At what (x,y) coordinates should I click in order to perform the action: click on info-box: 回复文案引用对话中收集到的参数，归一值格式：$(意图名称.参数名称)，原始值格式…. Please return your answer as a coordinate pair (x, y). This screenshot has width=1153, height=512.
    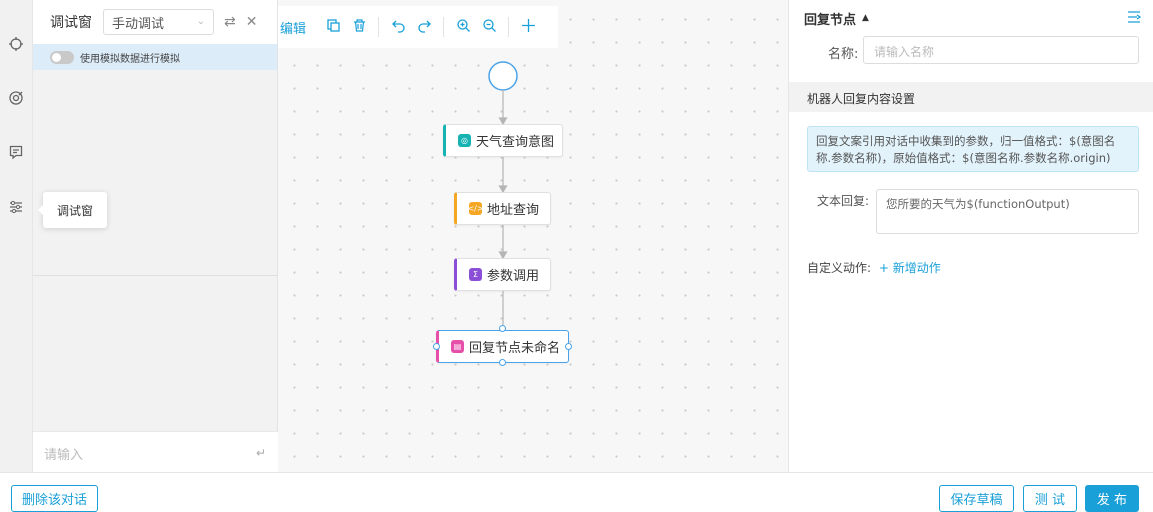
    Looking at the image, I should click on (973, 149).